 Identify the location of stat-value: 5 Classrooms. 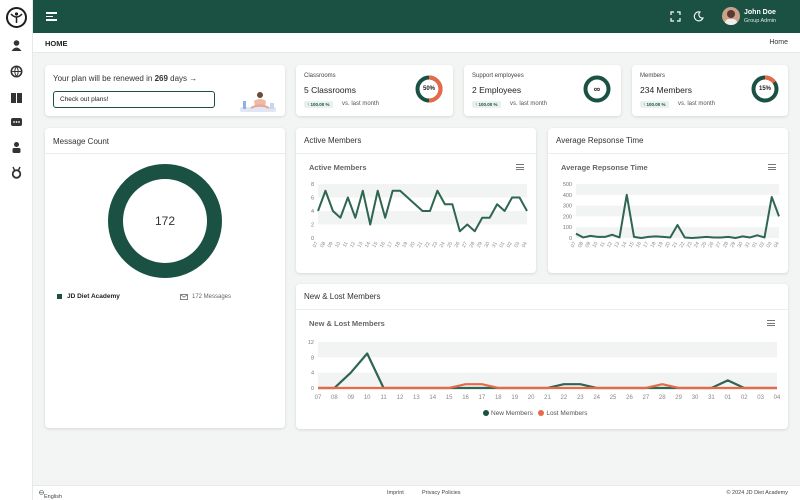
(330, 90).